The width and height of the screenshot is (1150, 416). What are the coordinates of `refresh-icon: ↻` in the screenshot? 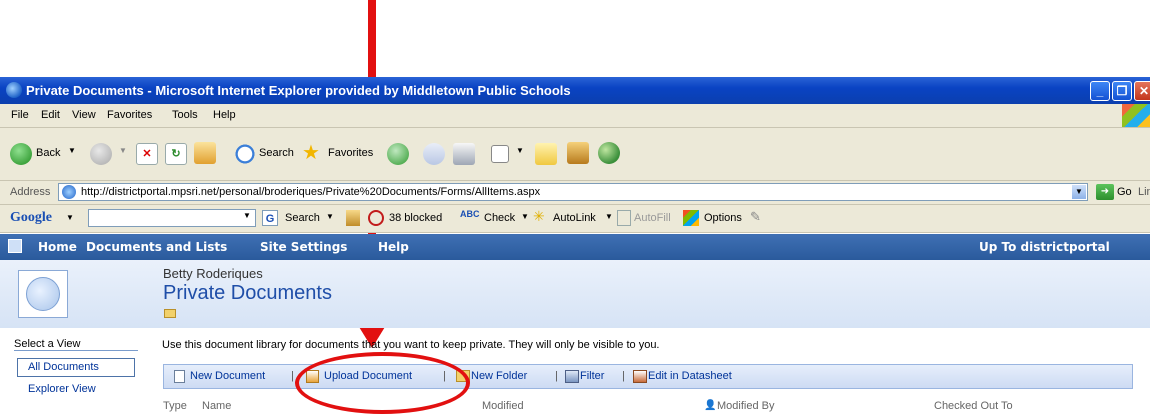 It's located at (176, 154).